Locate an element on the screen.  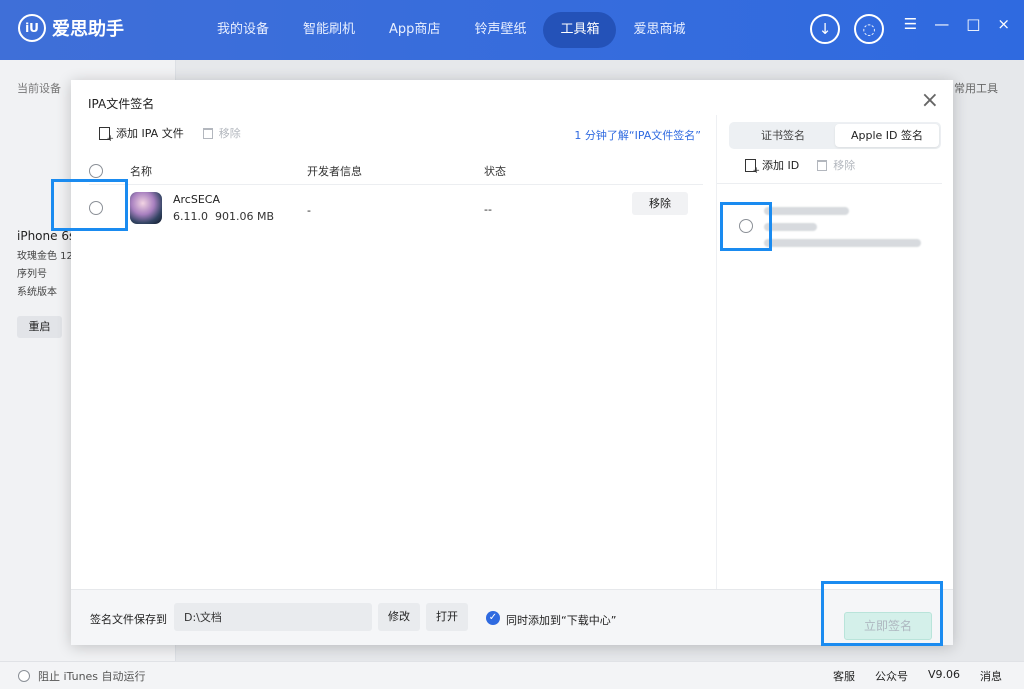
add-ipa-button: 添加 IPA 文件 is located at coordinates (141, 134).